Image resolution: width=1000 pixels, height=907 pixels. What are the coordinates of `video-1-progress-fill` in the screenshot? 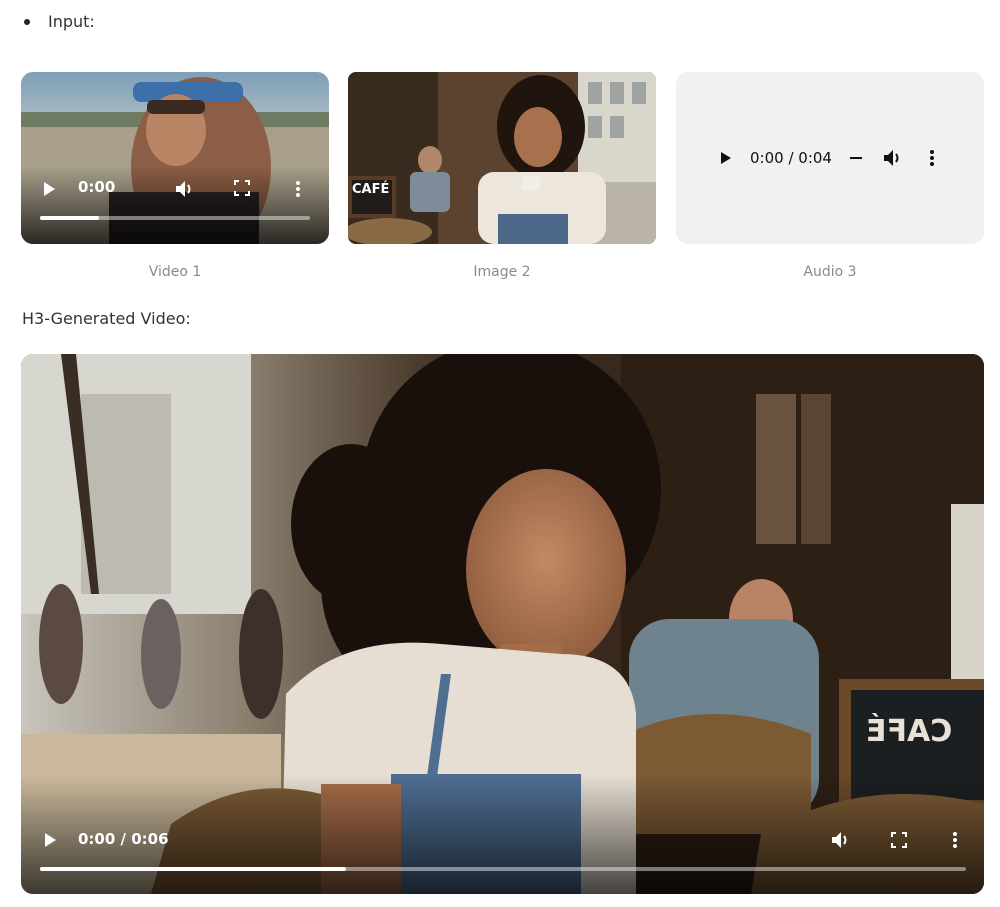 It's located at (70, 218).